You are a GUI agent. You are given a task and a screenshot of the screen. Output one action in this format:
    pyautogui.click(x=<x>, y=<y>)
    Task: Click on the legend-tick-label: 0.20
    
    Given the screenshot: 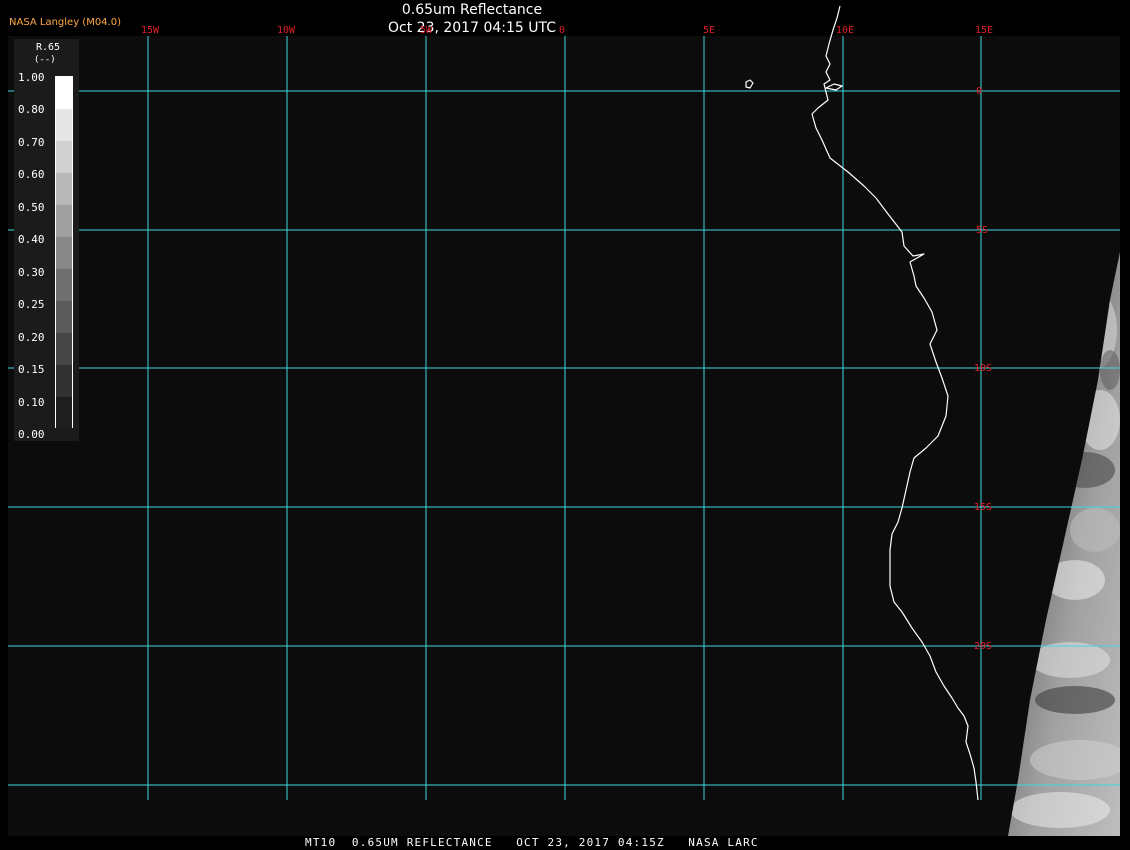 What is the action you would take?
    pyautogui.click(x=31, y=337)
    